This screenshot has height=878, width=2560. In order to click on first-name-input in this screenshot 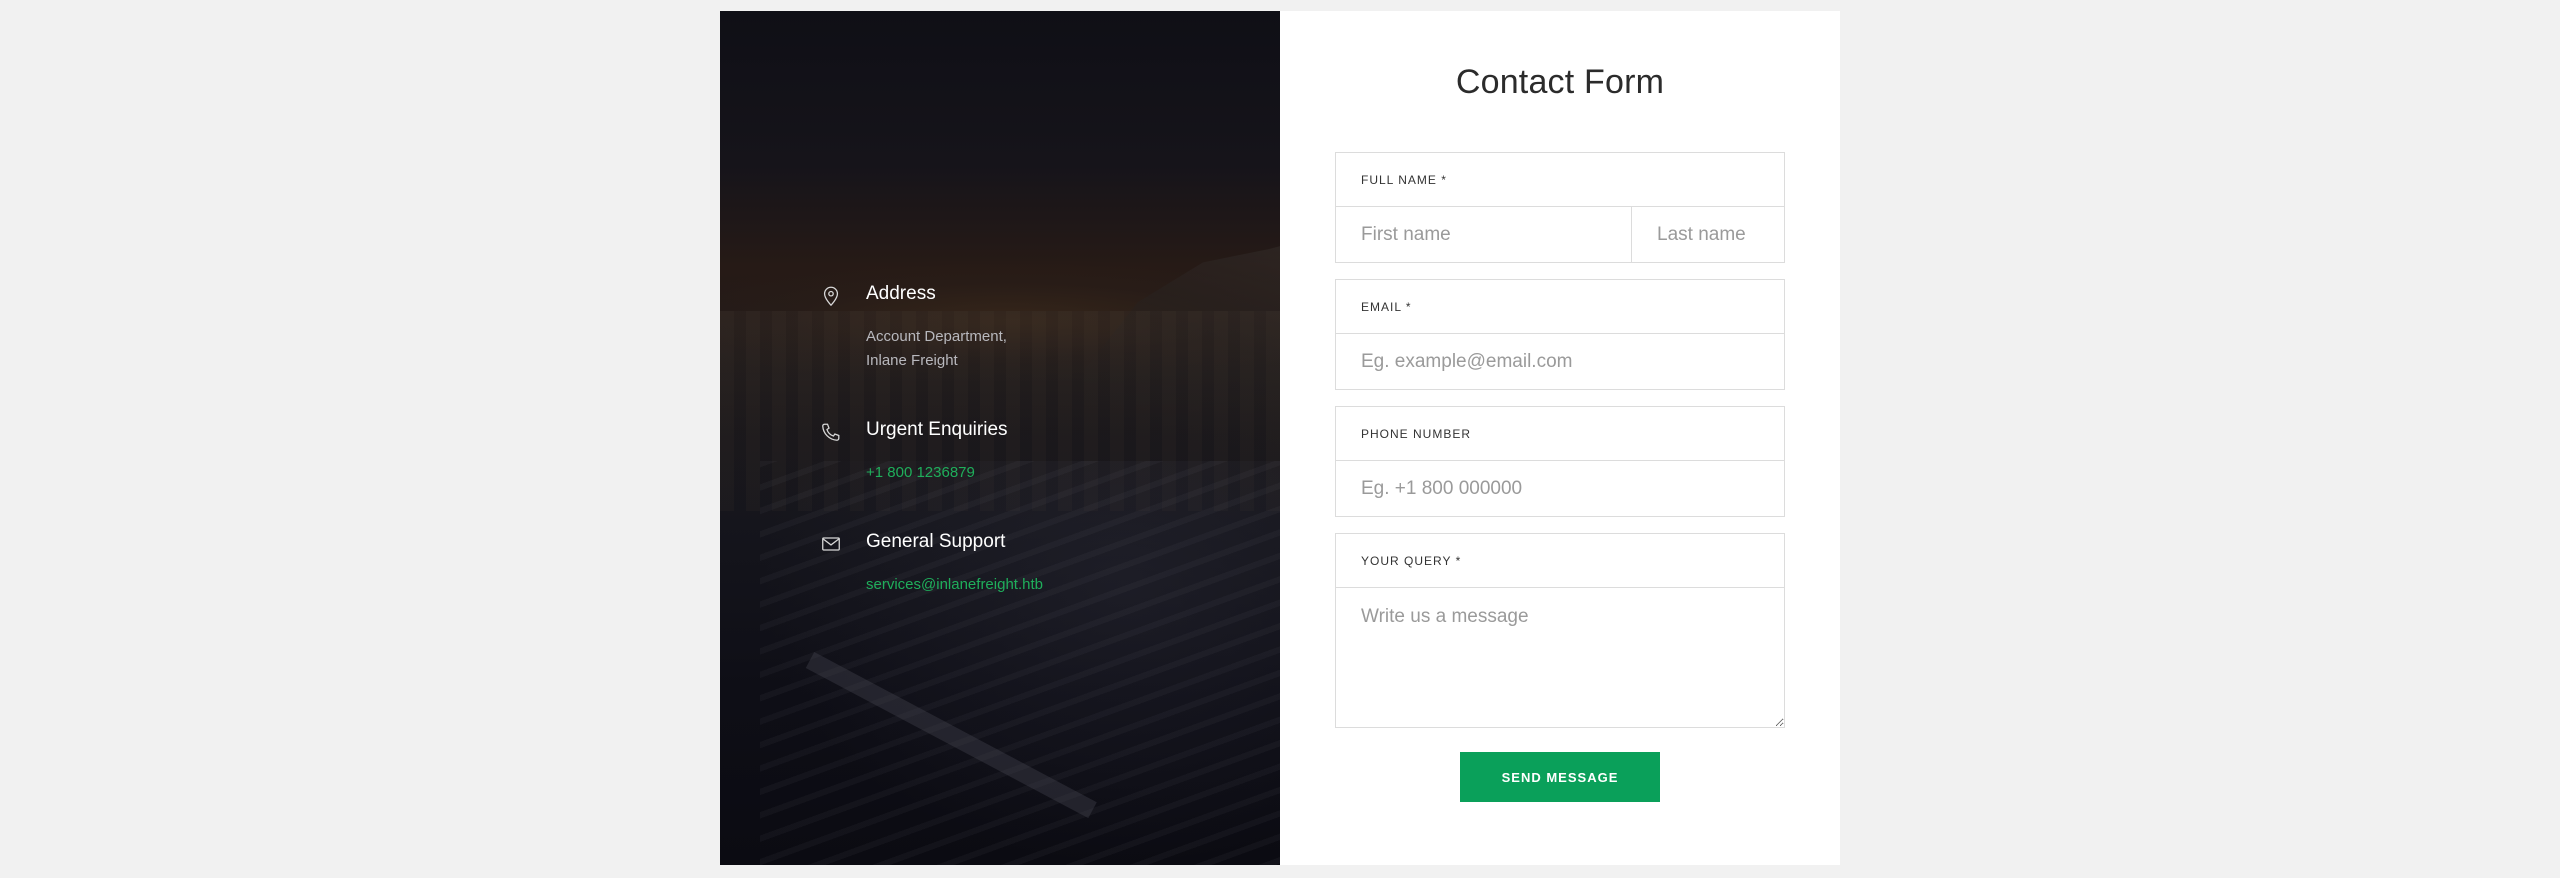, I will do `click(1483, 234)`.